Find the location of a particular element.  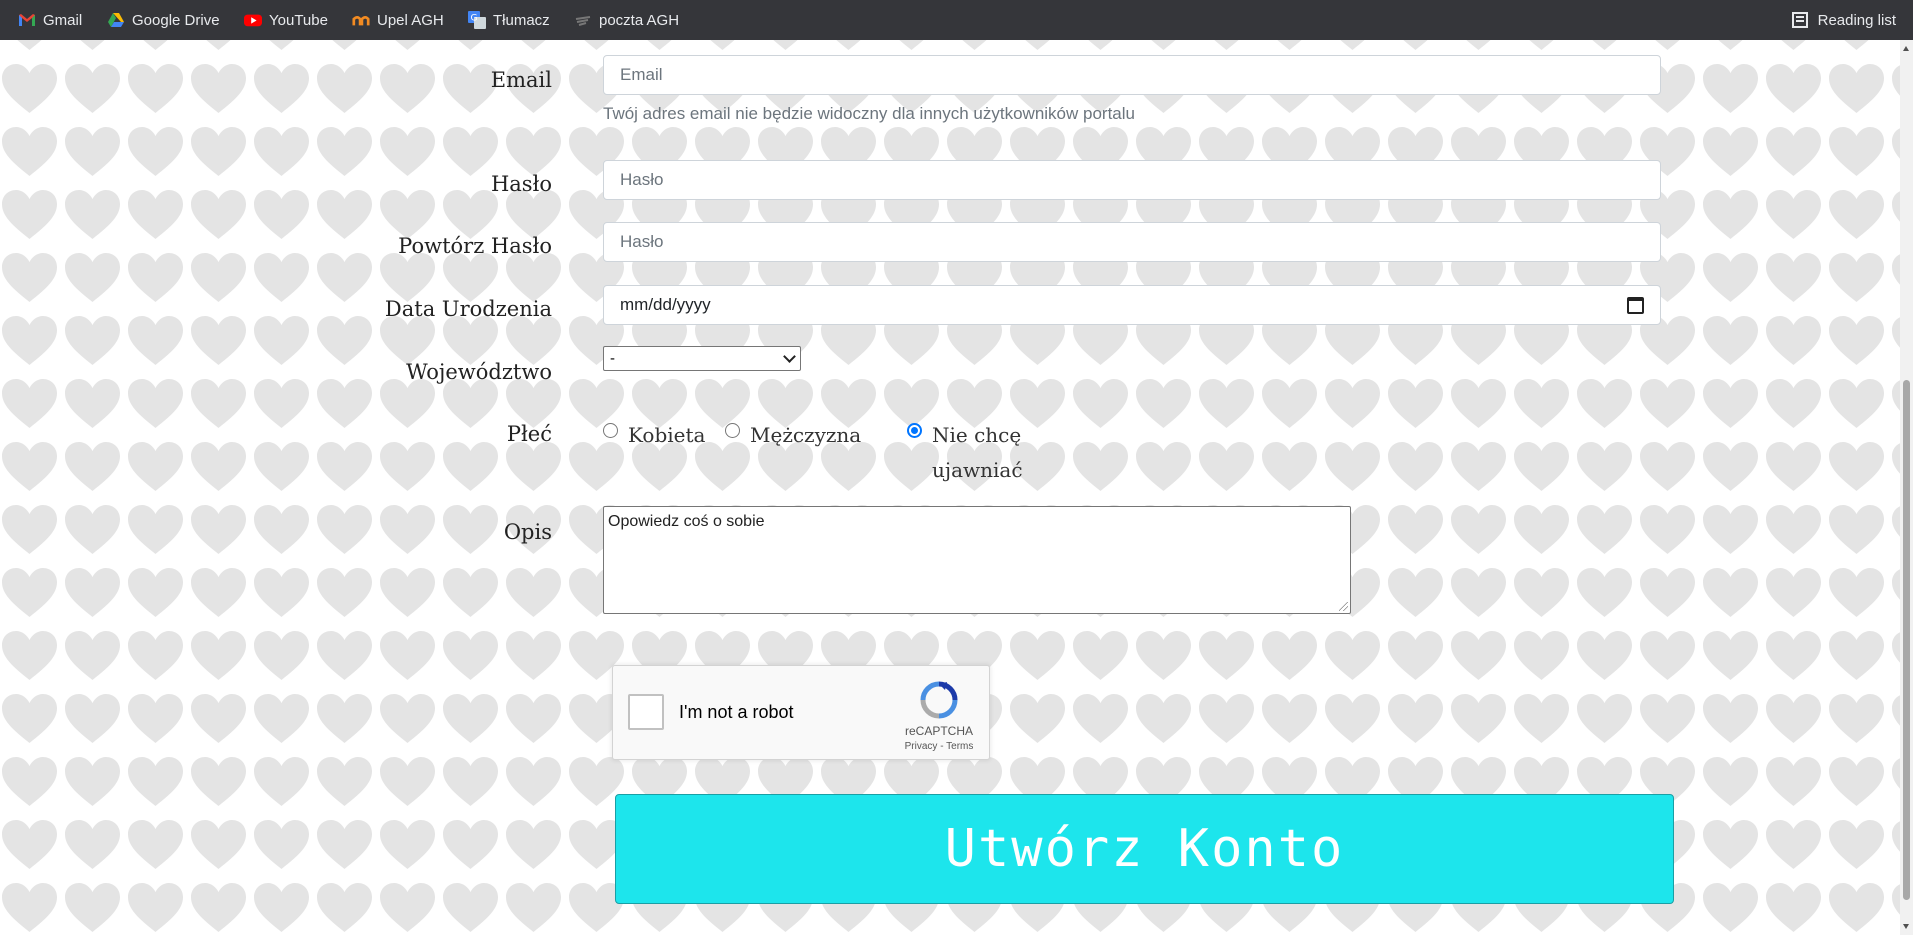

bookmark-google-drive: Google Drive is located at coordinates (163, 20).